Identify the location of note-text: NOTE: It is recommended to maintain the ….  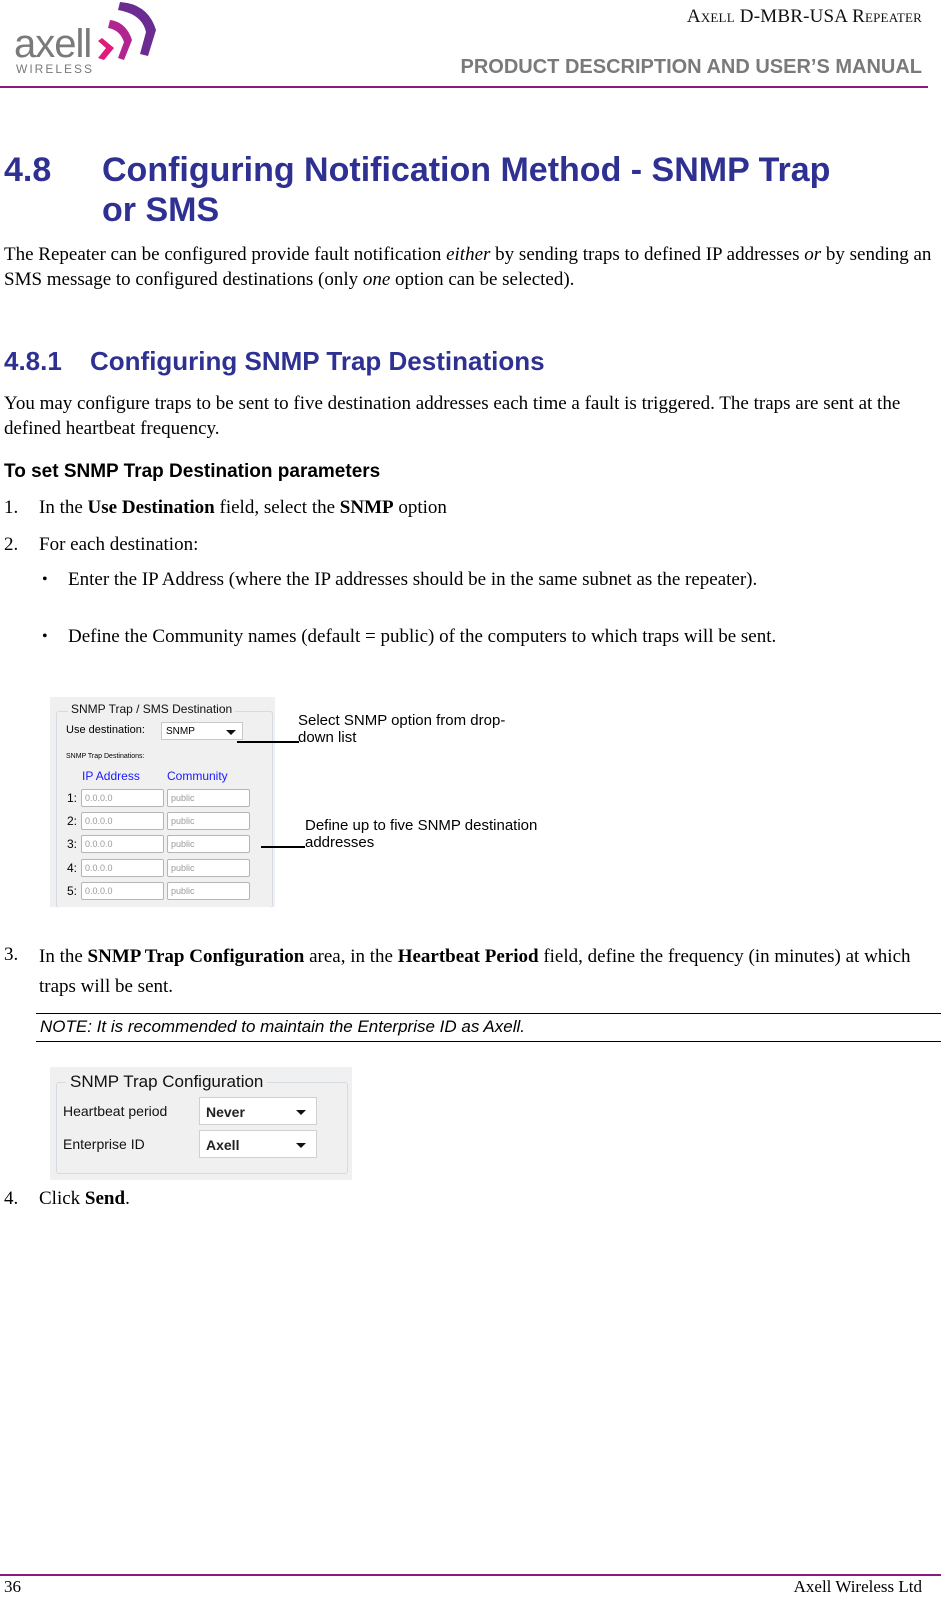
(283, 1026).